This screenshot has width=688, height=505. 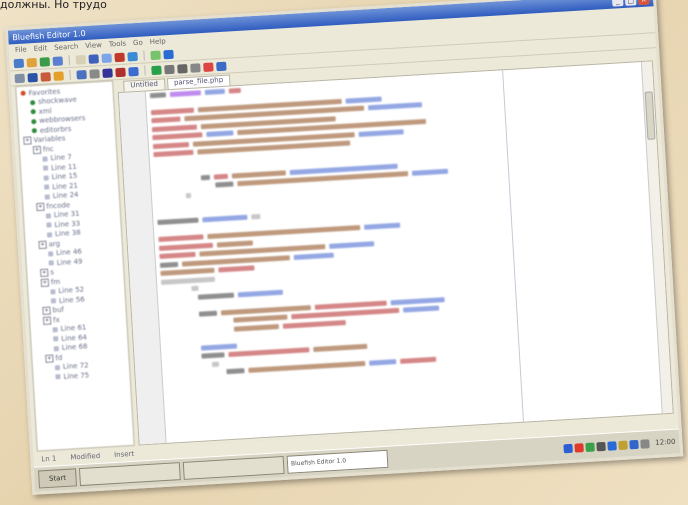 What do you see at coordinates (52, 272) in the screenshot?
I see `tree-item-label: s` at bounding box center [52, 272].